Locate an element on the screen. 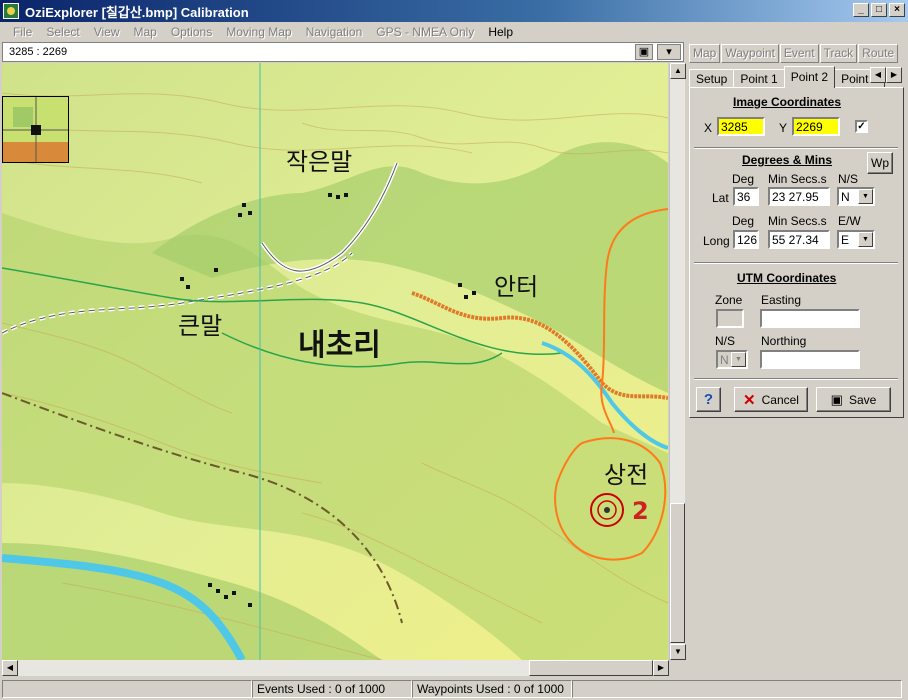 Image resolution: width=908 pixels, height=700 pixels. minimize-button: _ is located at coordinates (861, 10).